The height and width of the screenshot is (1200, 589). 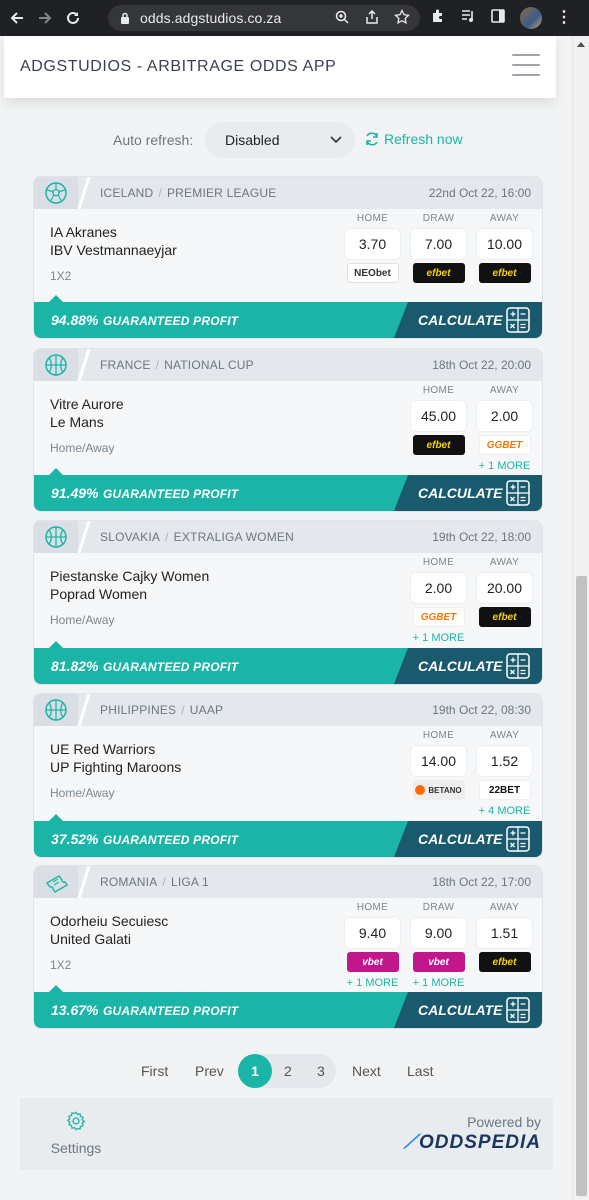 What do you see at coordinates (504, 588) in the screenshot?
I see `odd-value: 20.00` at bounding box center [504, 588].